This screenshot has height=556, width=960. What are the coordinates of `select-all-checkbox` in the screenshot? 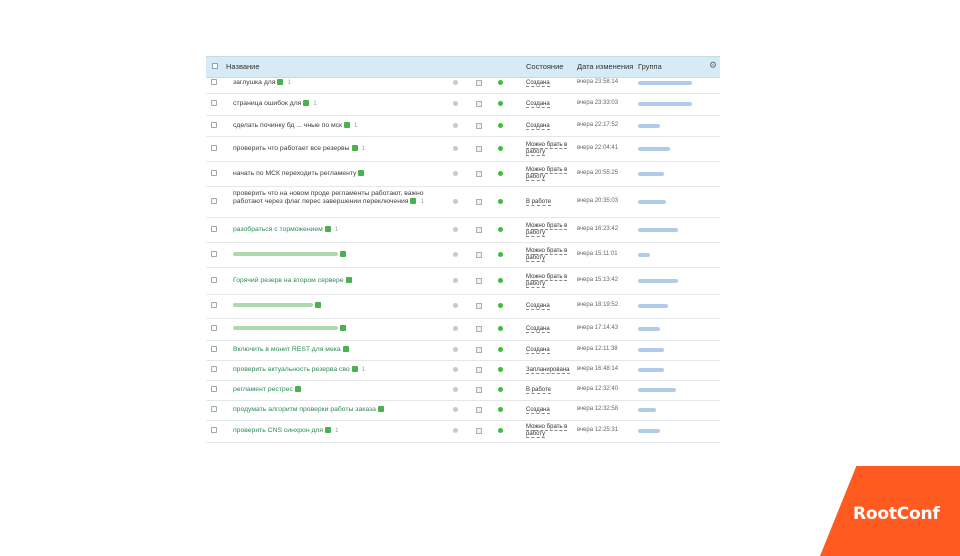 It's located at (215, 66).